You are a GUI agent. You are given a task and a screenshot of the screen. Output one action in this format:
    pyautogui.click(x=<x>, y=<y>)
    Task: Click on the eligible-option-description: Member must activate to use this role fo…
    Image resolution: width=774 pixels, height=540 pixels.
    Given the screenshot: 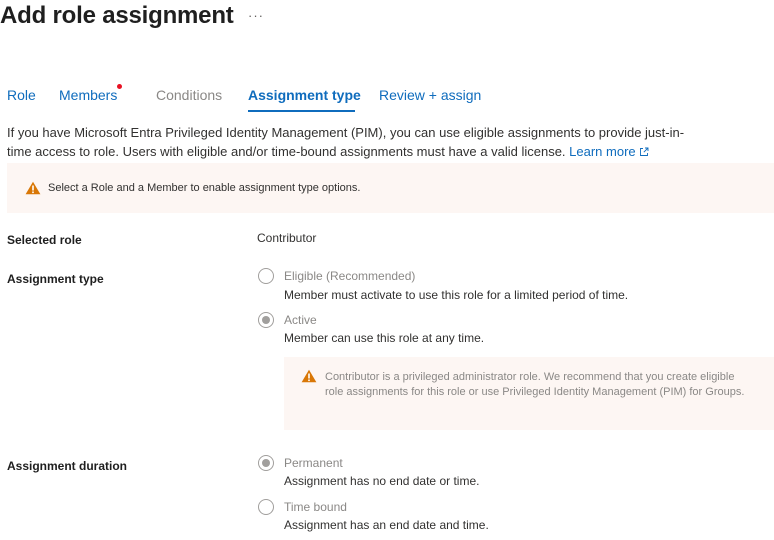 What is the action you would take?
    pyautogui.click(x=456, y=295)
    